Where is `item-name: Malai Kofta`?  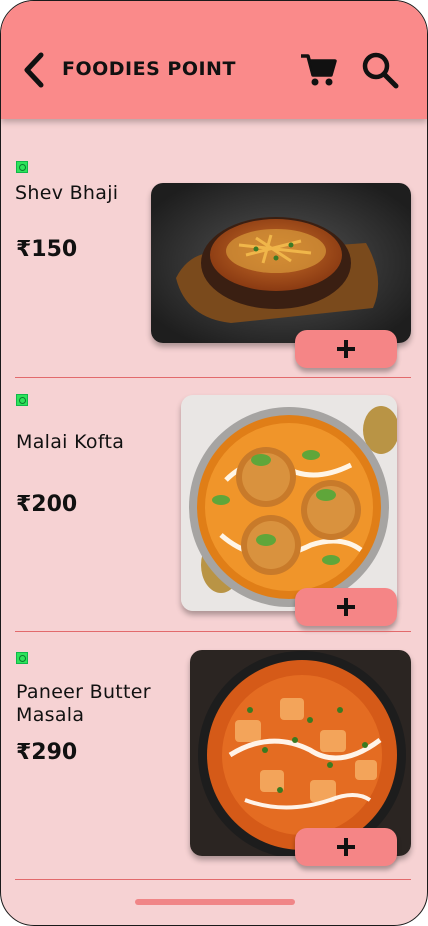
item-name: Malai Kofta is located at coordinates (70, 442).